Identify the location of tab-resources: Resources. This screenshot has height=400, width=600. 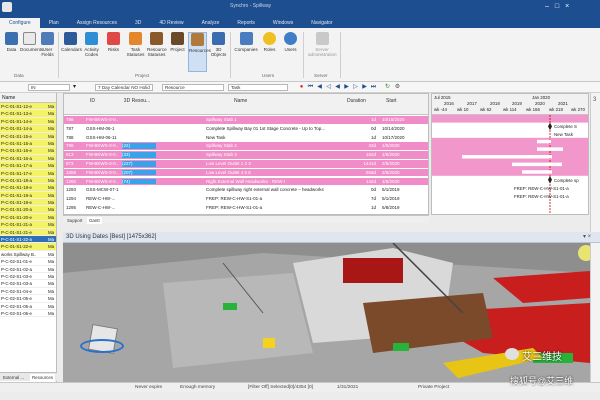
(42, 377).